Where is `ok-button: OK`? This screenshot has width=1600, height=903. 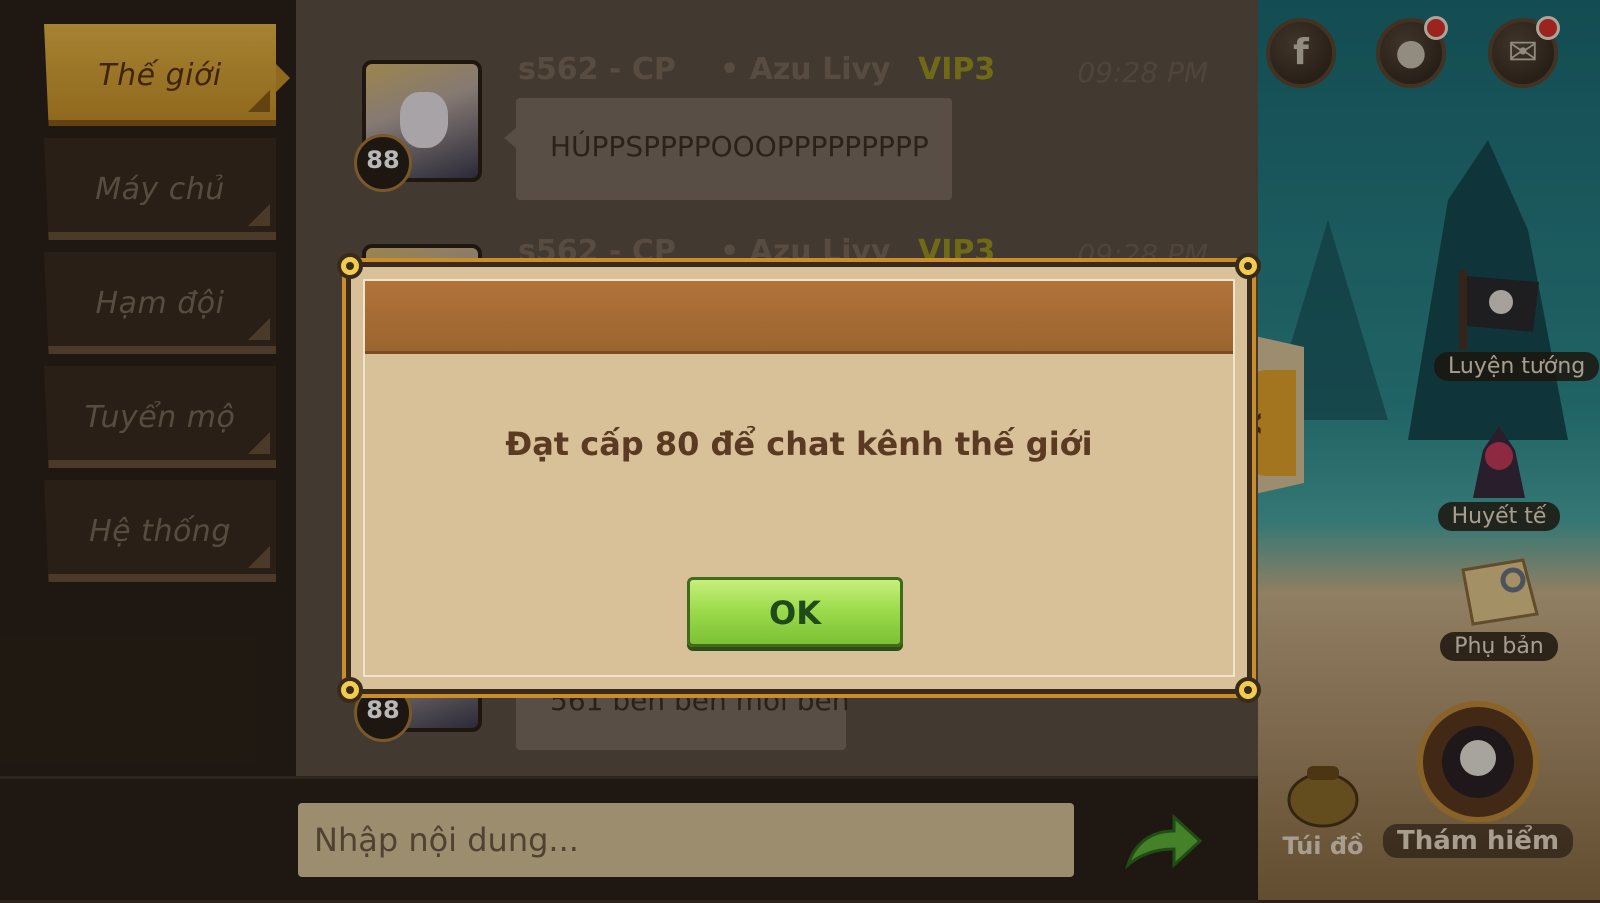 ok-button: OK is located at coordinates (795, 612).